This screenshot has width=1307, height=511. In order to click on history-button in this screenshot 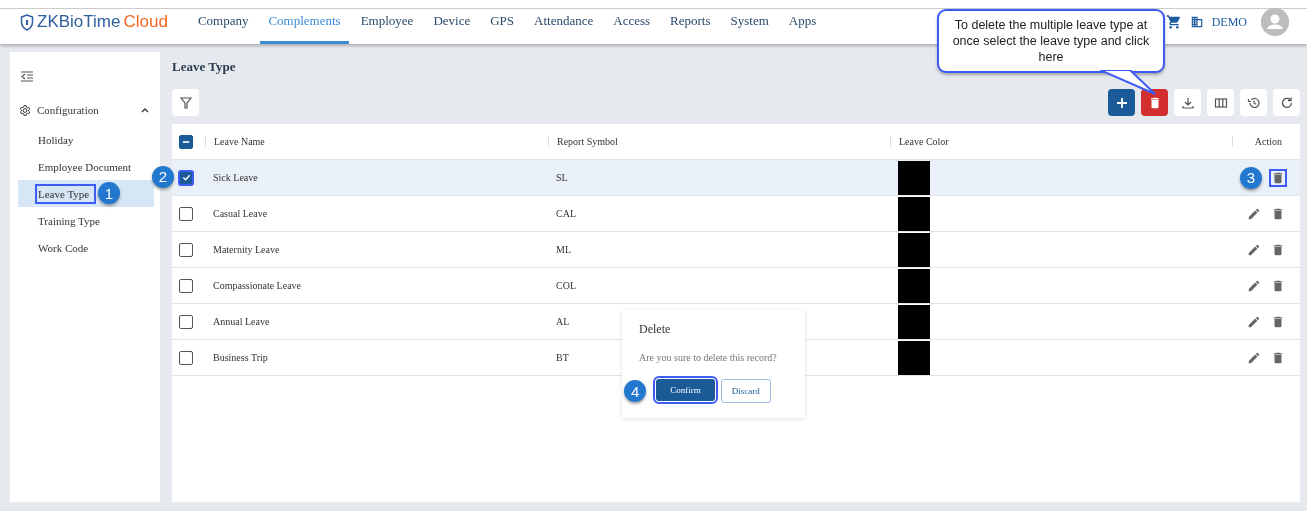, I will do `click(1253, 102)`.